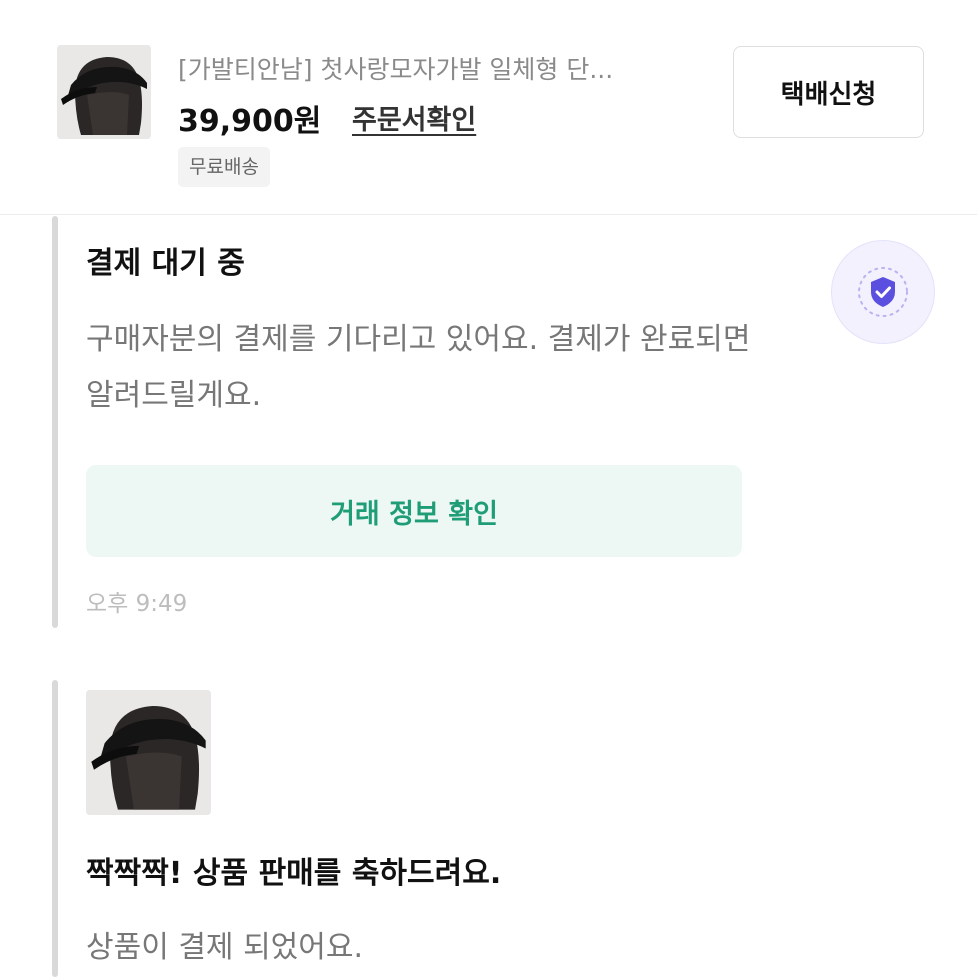 The width and height of the screenshot is (977, 977). I want to click on free-shipping-badge: 무료배송, so click(224, 167).